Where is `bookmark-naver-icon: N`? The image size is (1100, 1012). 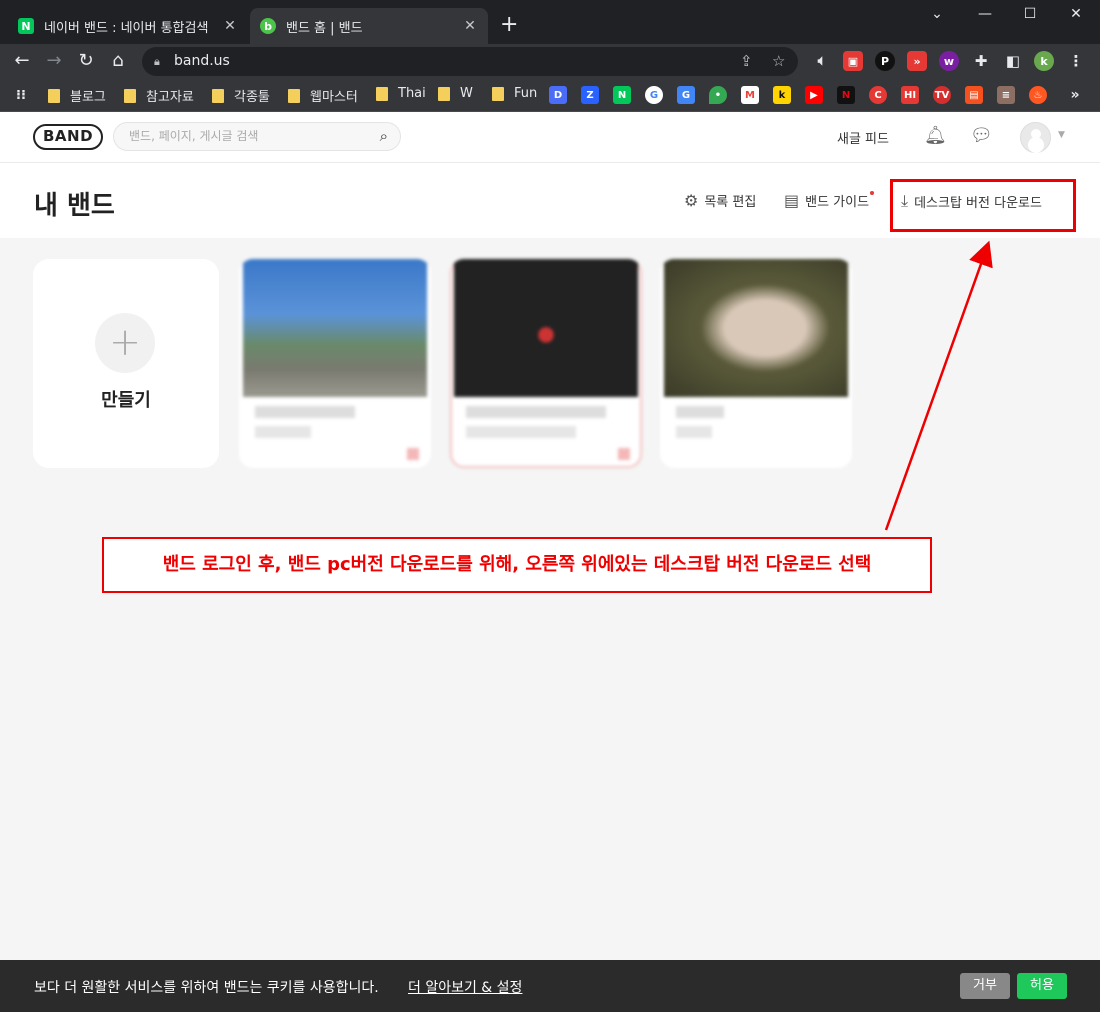
bookmark-naver-icon: N is located at coordinates (622, 95).